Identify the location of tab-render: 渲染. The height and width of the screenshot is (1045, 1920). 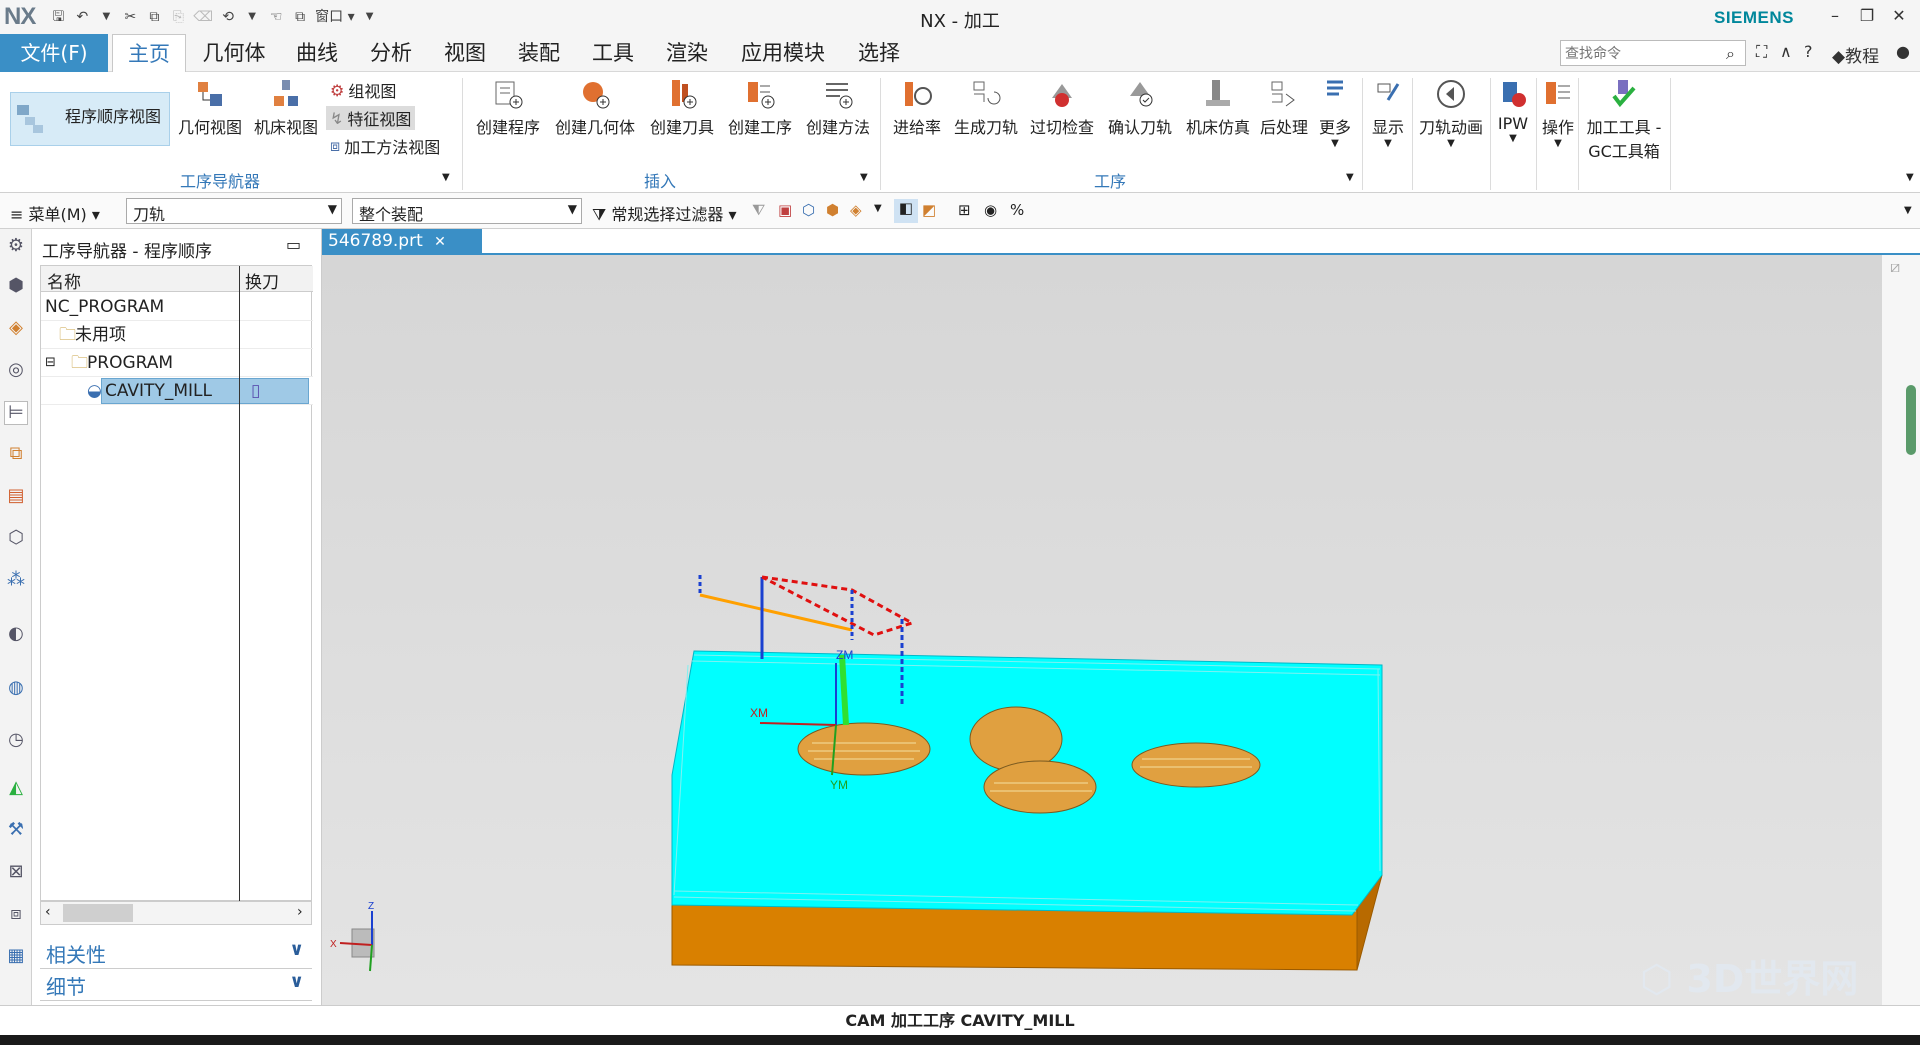
(687, 53).